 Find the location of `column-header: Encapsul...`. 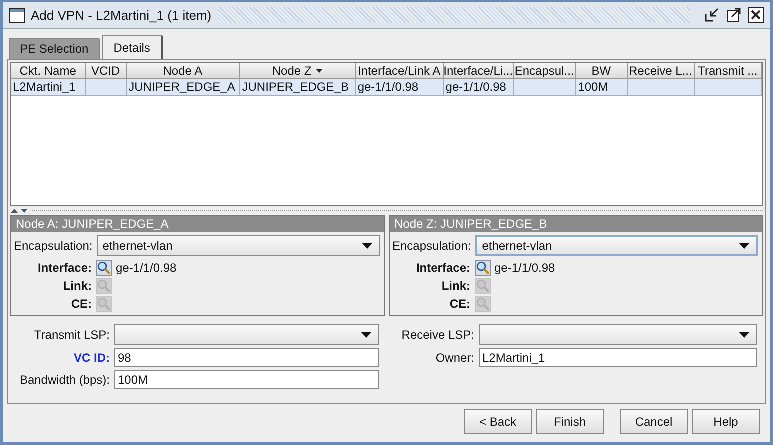

column-header: Encapsul... is located at coordinates (545, 71).